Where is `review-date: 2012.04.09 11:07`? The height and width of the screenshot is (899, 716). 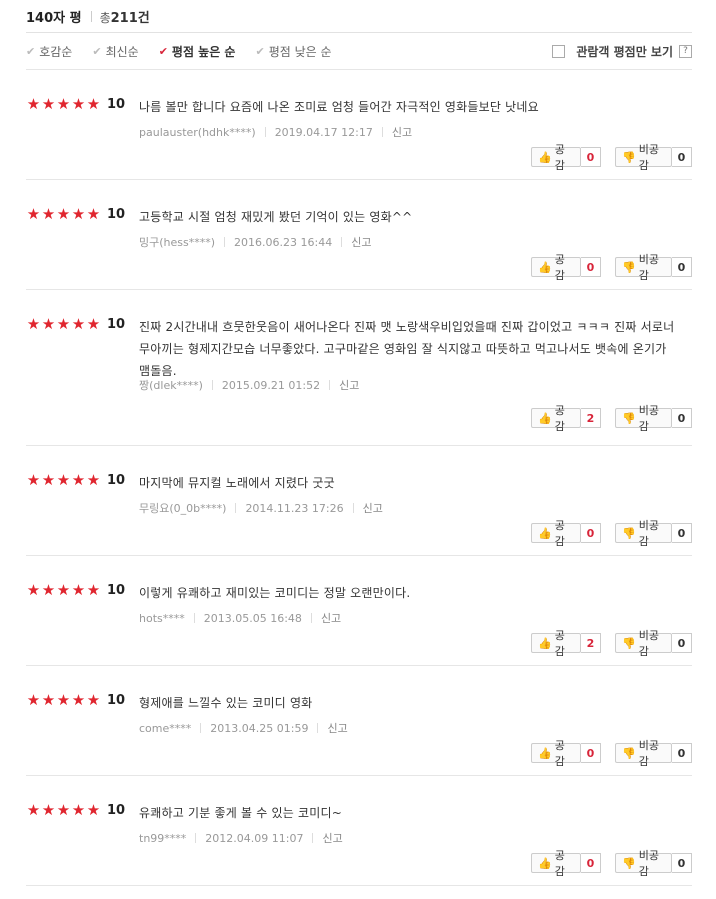 review-date: 2012.04.09 11:07 is located at coordinates (254, 838).